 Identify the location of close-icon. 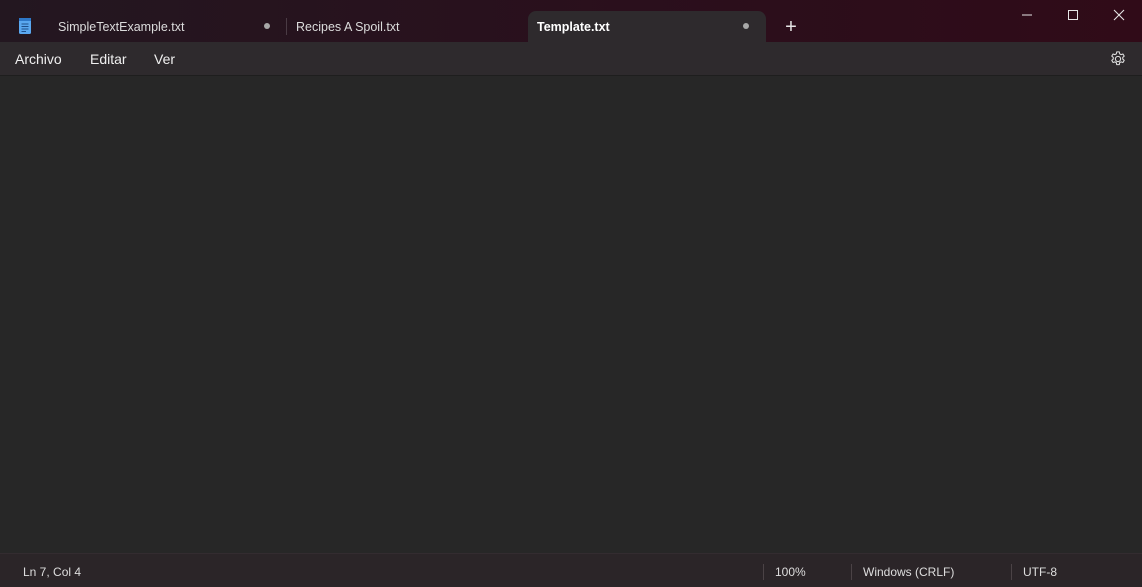
(1119, 15).